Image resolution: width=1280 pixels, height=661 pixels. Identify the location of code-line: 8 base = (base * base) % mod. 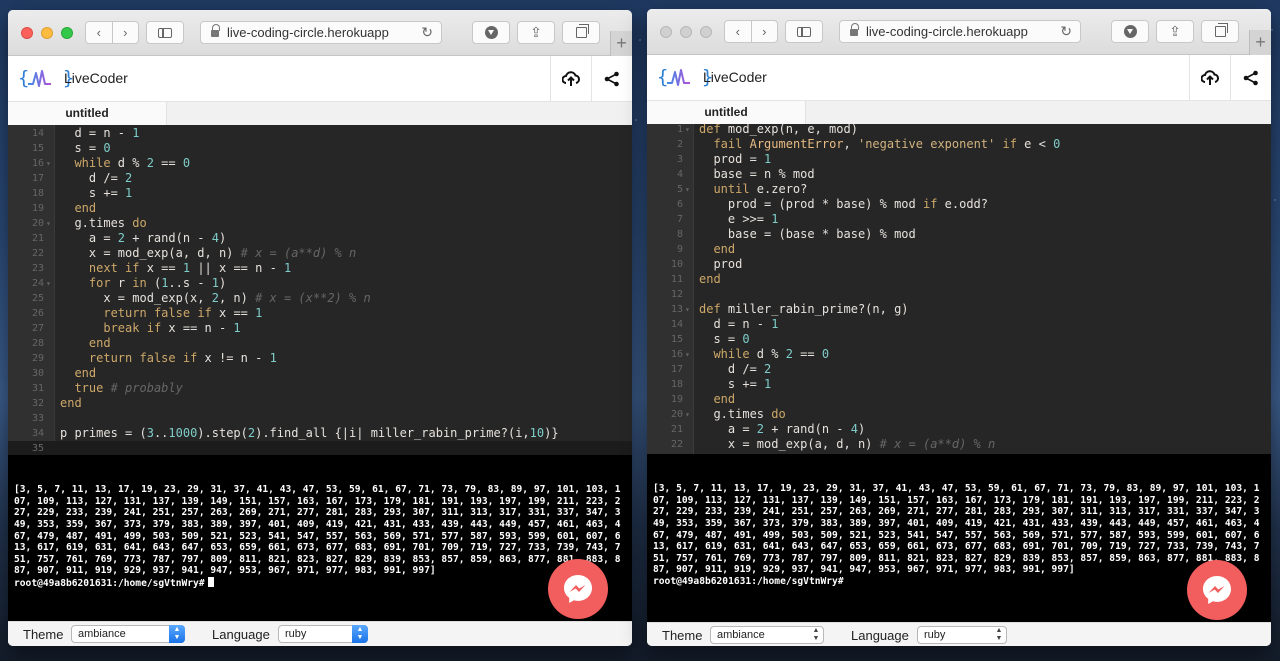
(959, 234).